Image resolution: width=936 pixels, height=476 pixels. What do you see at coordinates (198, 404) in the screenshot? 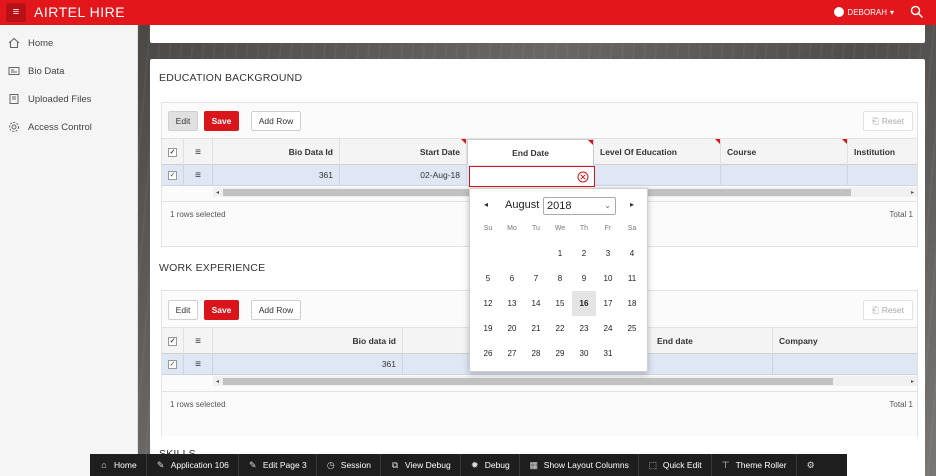
I see `rows-selected-text: 1 rows selected` at bounding box center [198, 404].